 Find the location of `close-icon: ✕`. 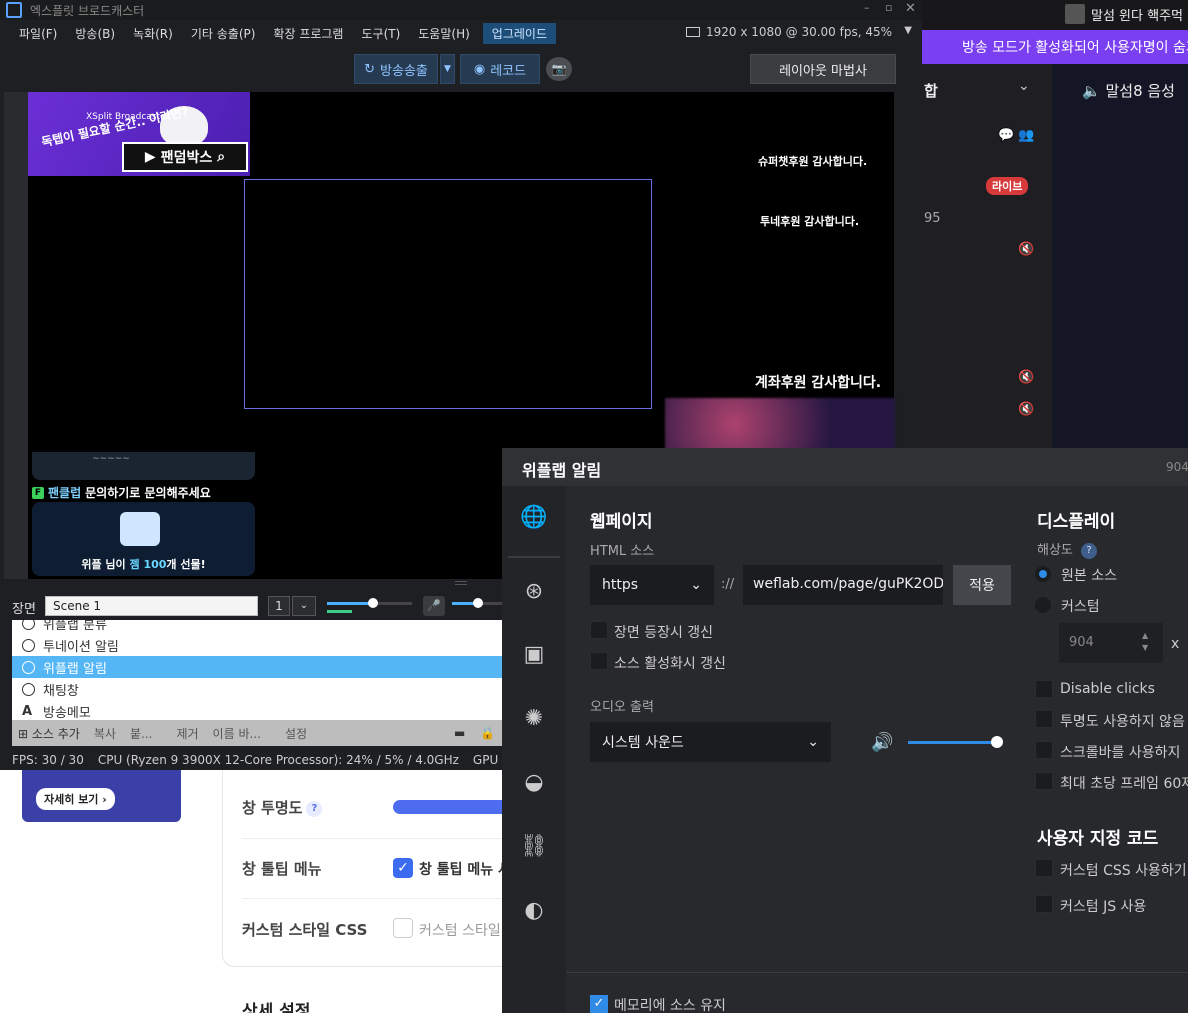

close-icon: ✕ is located at coordinates (910, 8).